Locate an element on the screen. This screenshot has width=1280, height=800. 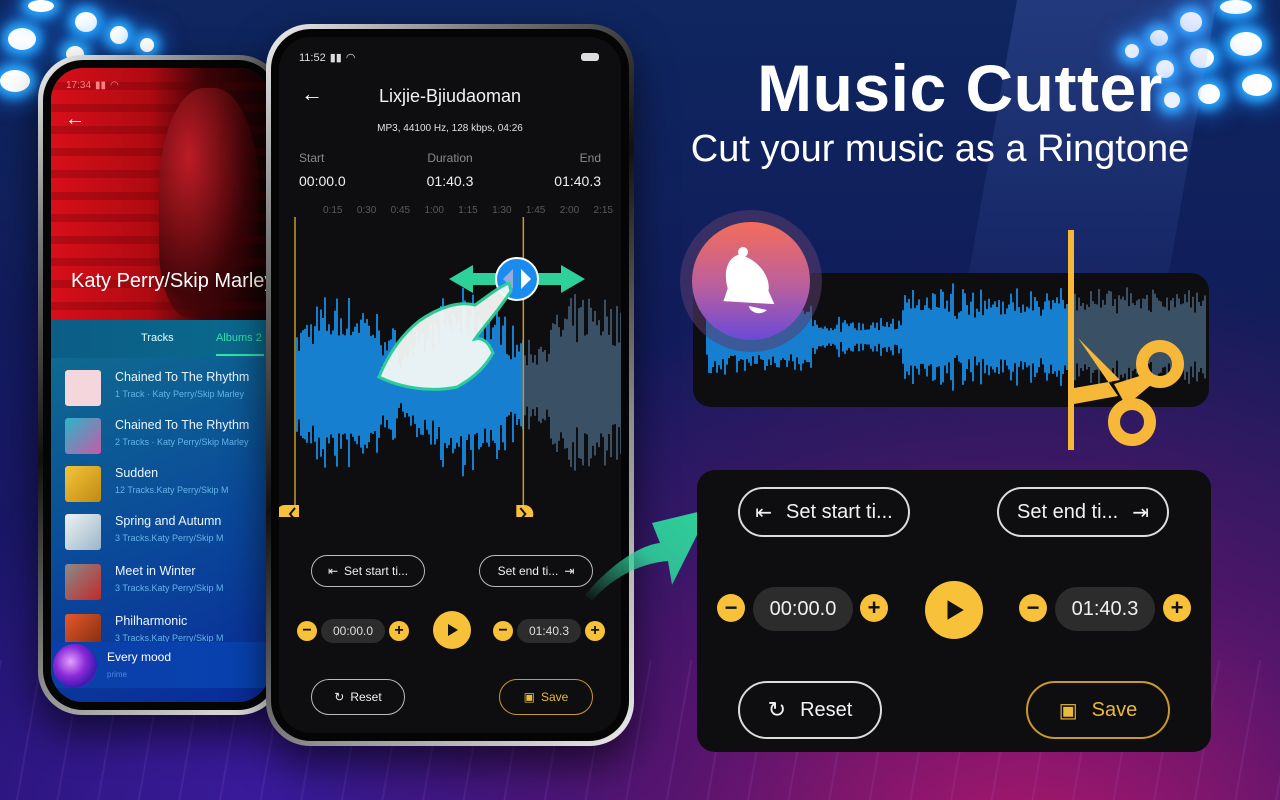
duration-label: Duration is located at coordinates (450, 158).